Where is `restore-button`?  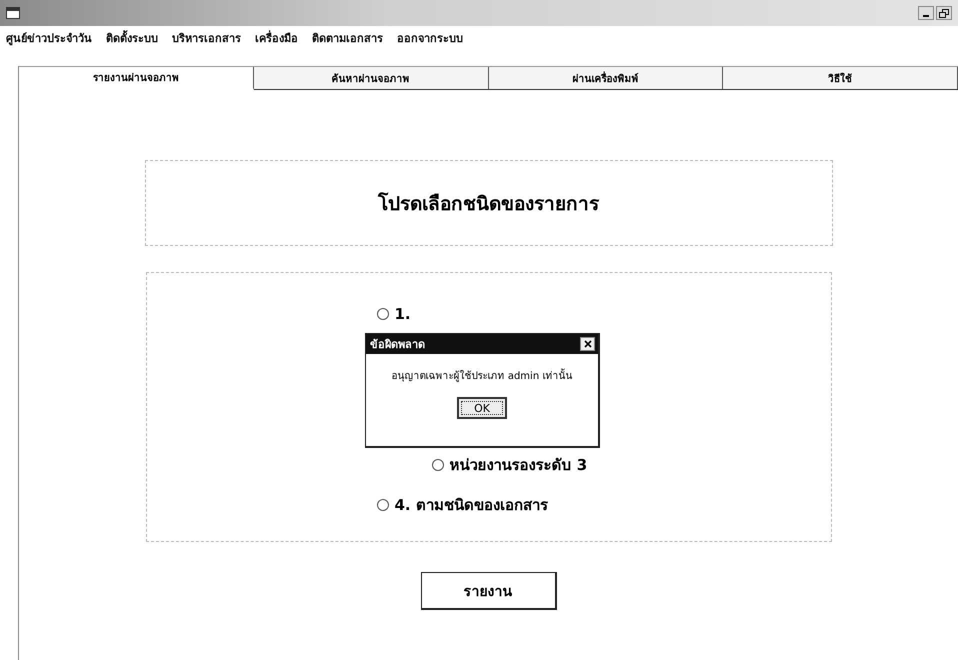
restore-button is located at coordinates (944, 13).